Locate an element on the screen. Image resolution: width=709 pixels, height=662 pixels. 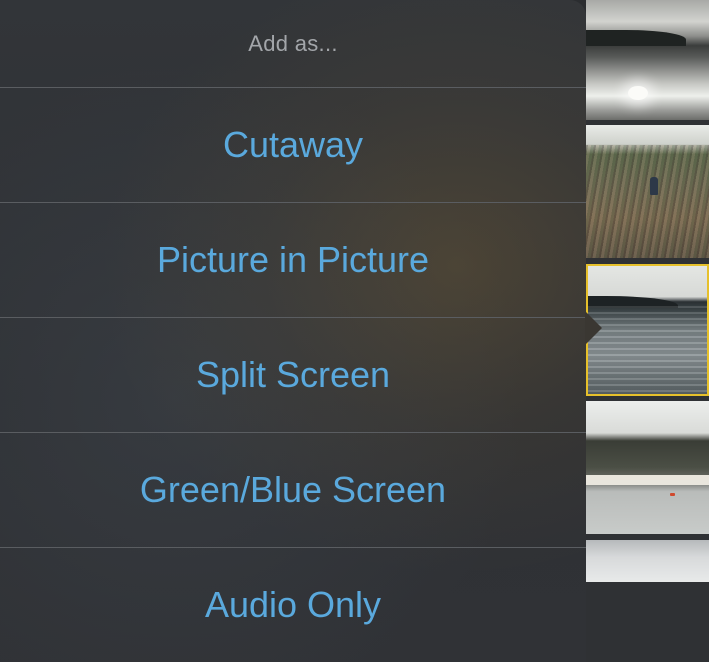
menu-item-picture-in-picture: Picture in Picture is located at coordinates (293, 259).